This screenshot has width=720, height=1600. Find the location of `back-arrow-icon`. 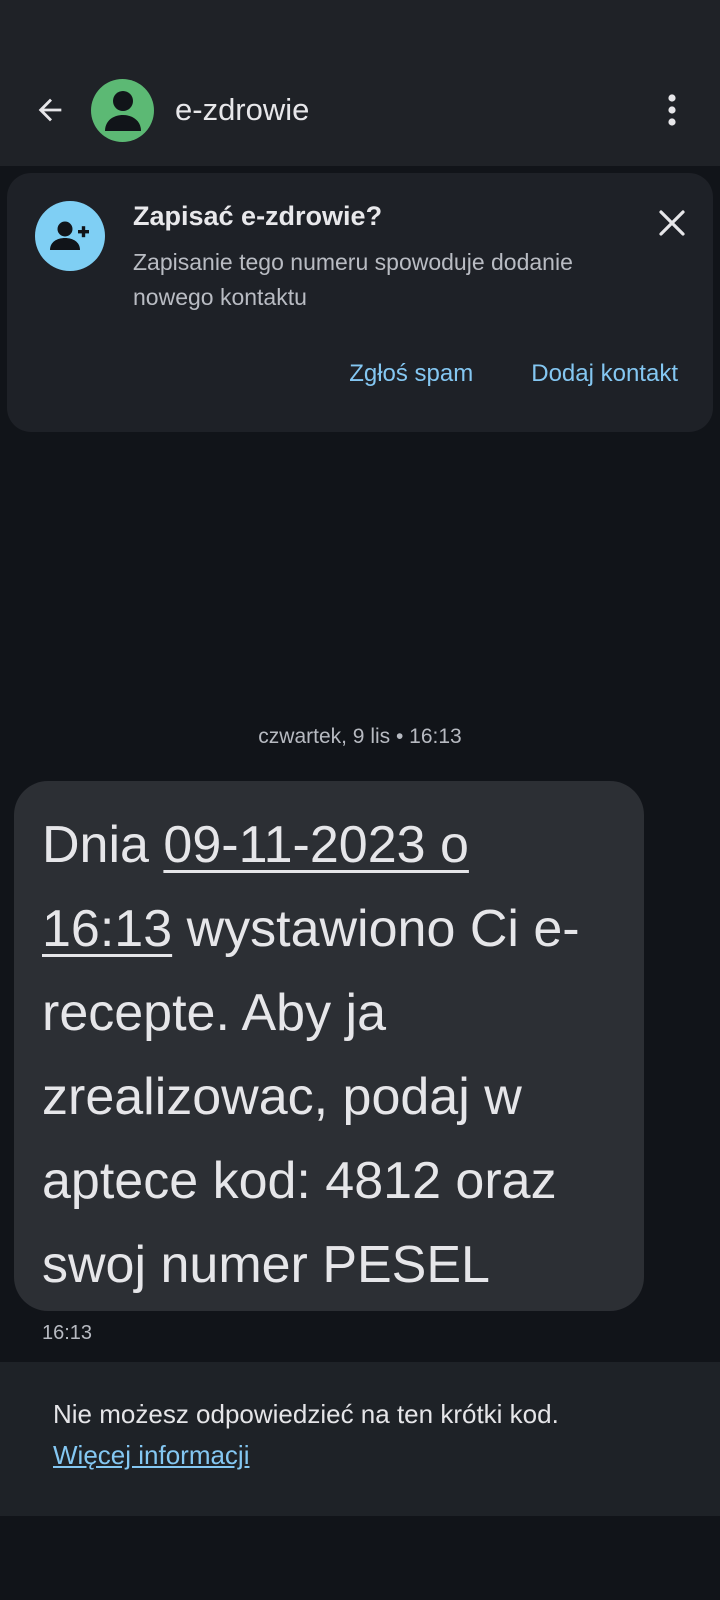

back-arrow-icon is located at coordinates (50, 110).